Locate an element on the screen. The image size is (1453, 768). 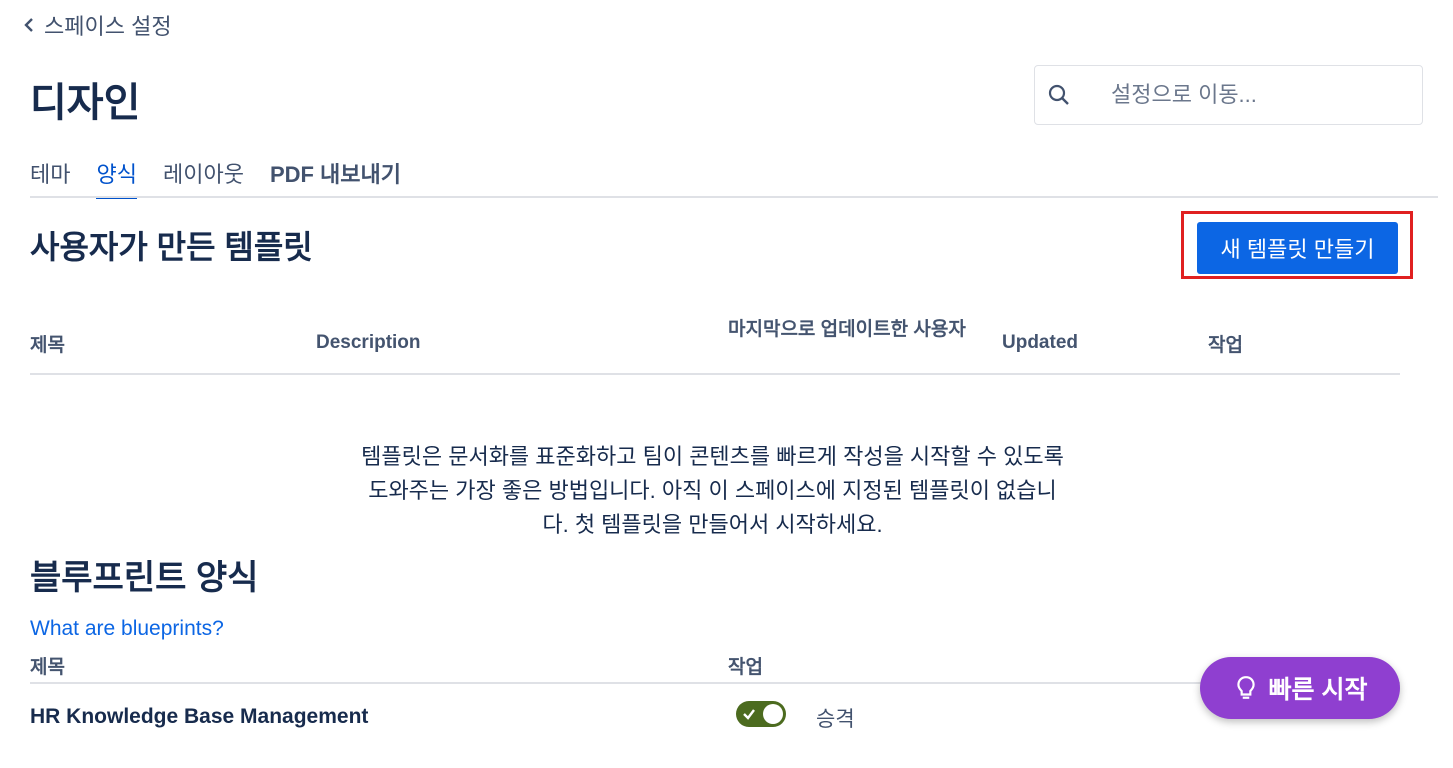
quick-start-label: 빠른 시작 is located at coordinates (1318, 690).